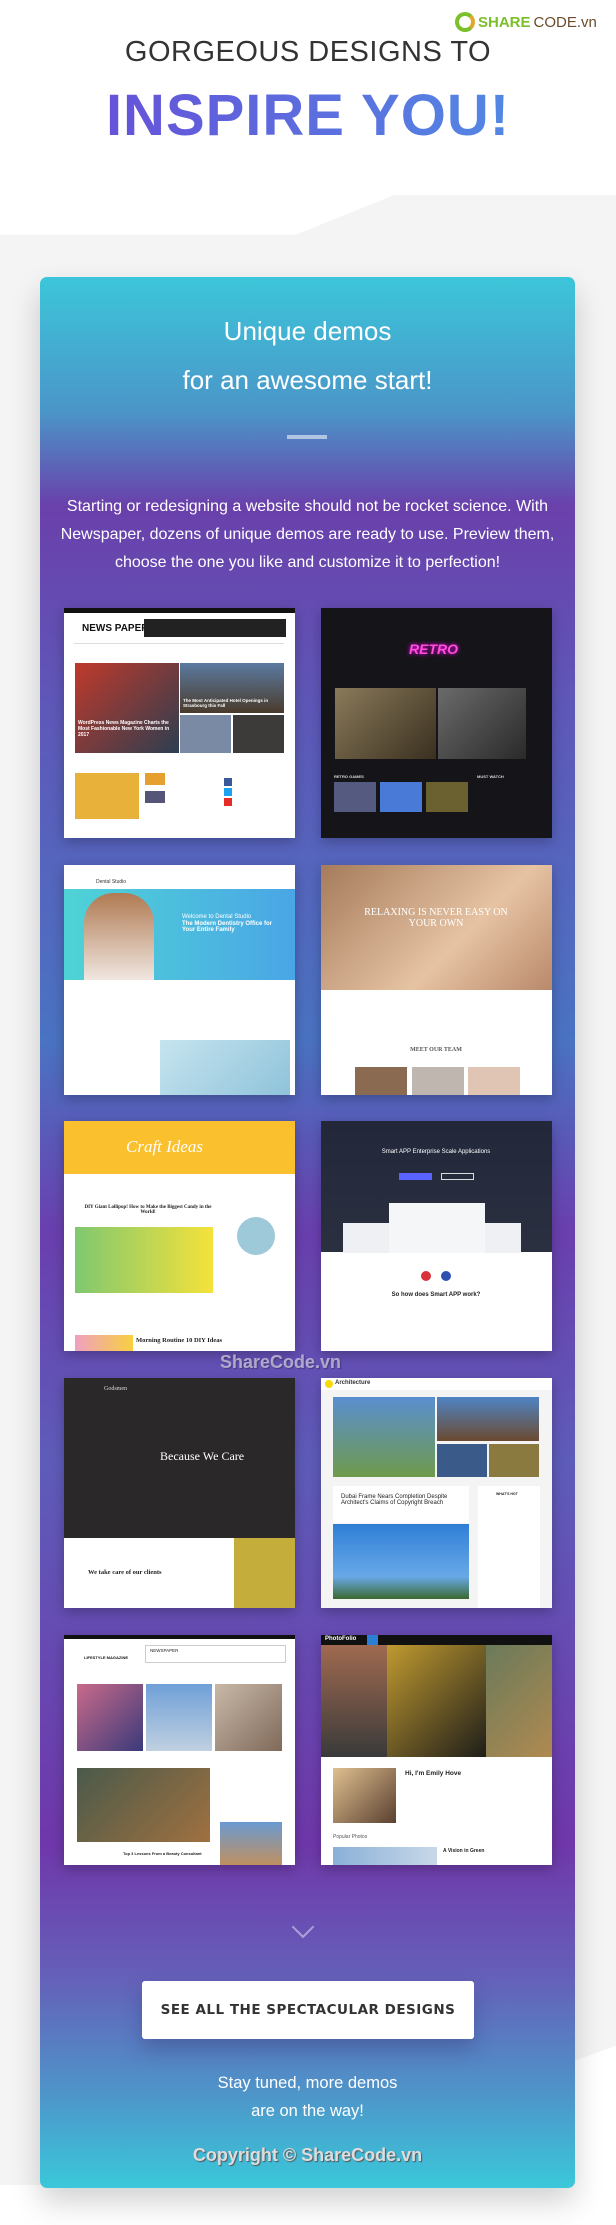 This screenshot has width=616, height=2225. I want to click on demo-headline: NEWSPAPER, so click(164, 1650).